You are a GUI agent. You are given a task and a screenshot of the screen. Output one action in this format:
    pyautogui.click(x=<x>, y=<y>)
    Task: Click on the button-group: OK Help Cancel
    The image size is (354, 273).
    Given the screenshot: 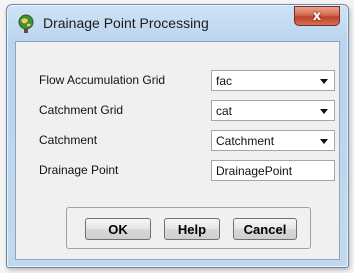 What is the action you would take?
    pyautogui.click(x=188, y=228)
    